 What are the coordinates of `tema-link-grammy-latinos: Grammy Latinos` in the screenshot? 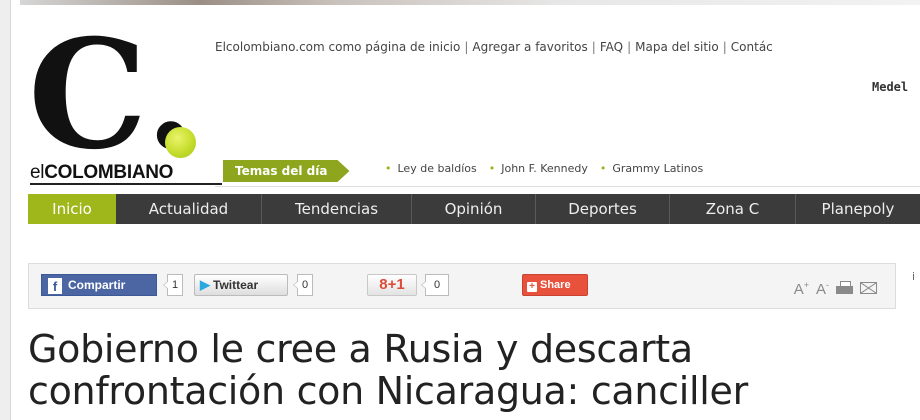 It's located at (657, 168).